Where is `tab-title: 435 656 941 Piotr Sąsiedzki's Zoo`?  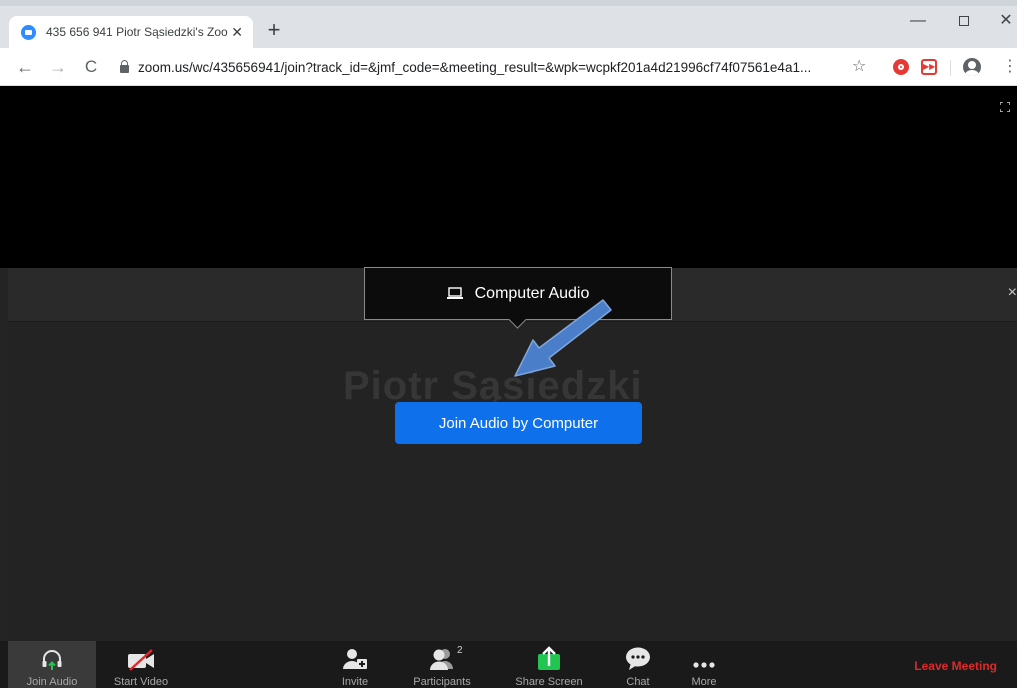
tab-title: 435 656 941 Piotr Sąsiedzki's Zoo is located at coordinates (137, 32).